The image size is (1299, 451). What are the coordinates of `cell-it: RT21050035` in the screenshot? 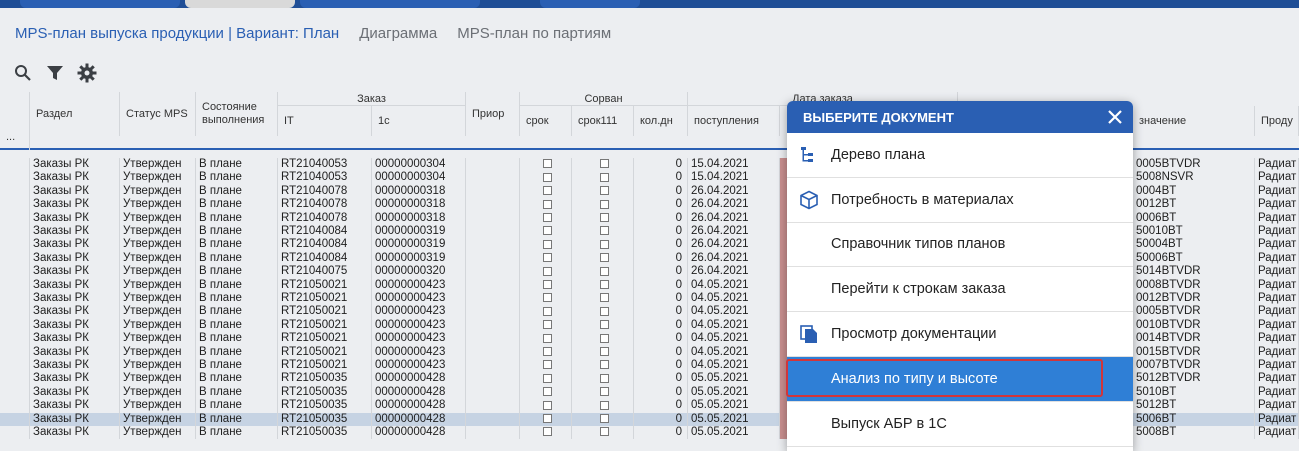 It's located at (325, 379).